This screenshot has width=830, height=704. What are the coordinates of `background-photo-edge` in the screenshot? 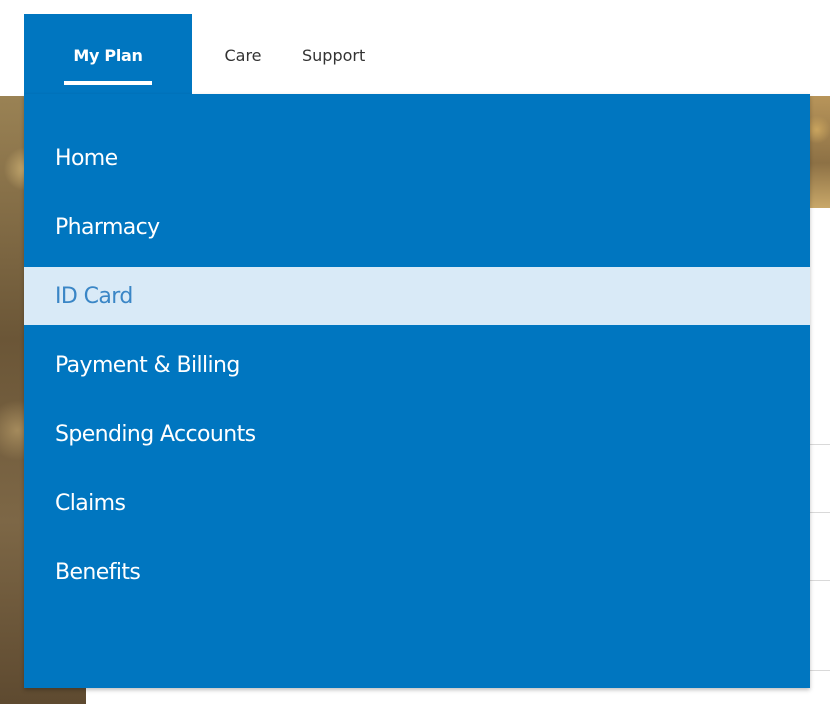 It's located at (819, 152).